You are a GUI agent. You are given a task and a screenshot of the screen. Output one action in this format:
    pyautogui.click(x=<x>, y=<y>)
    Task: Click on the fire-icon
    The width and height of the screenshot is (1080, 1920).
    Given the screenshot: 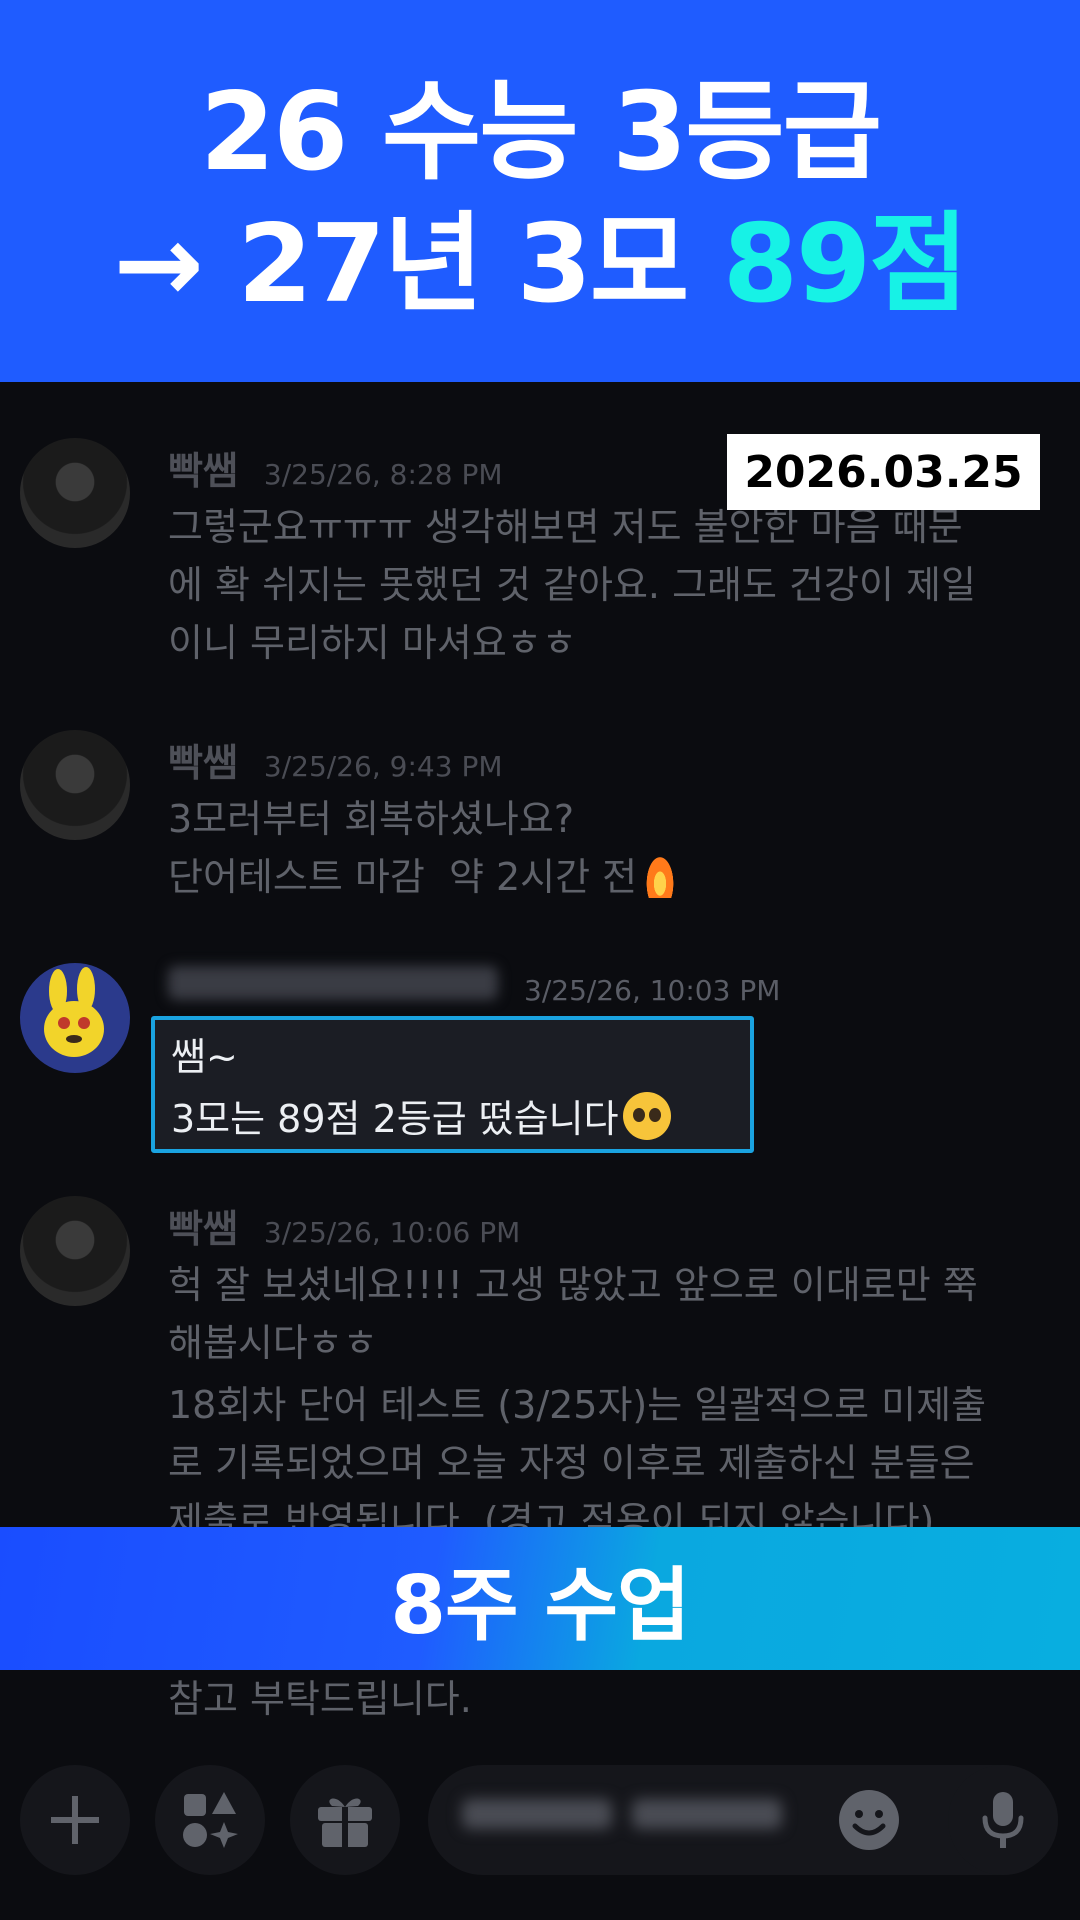 What is the action you would take?
    pyautogui.click(x=660, y=874)
    